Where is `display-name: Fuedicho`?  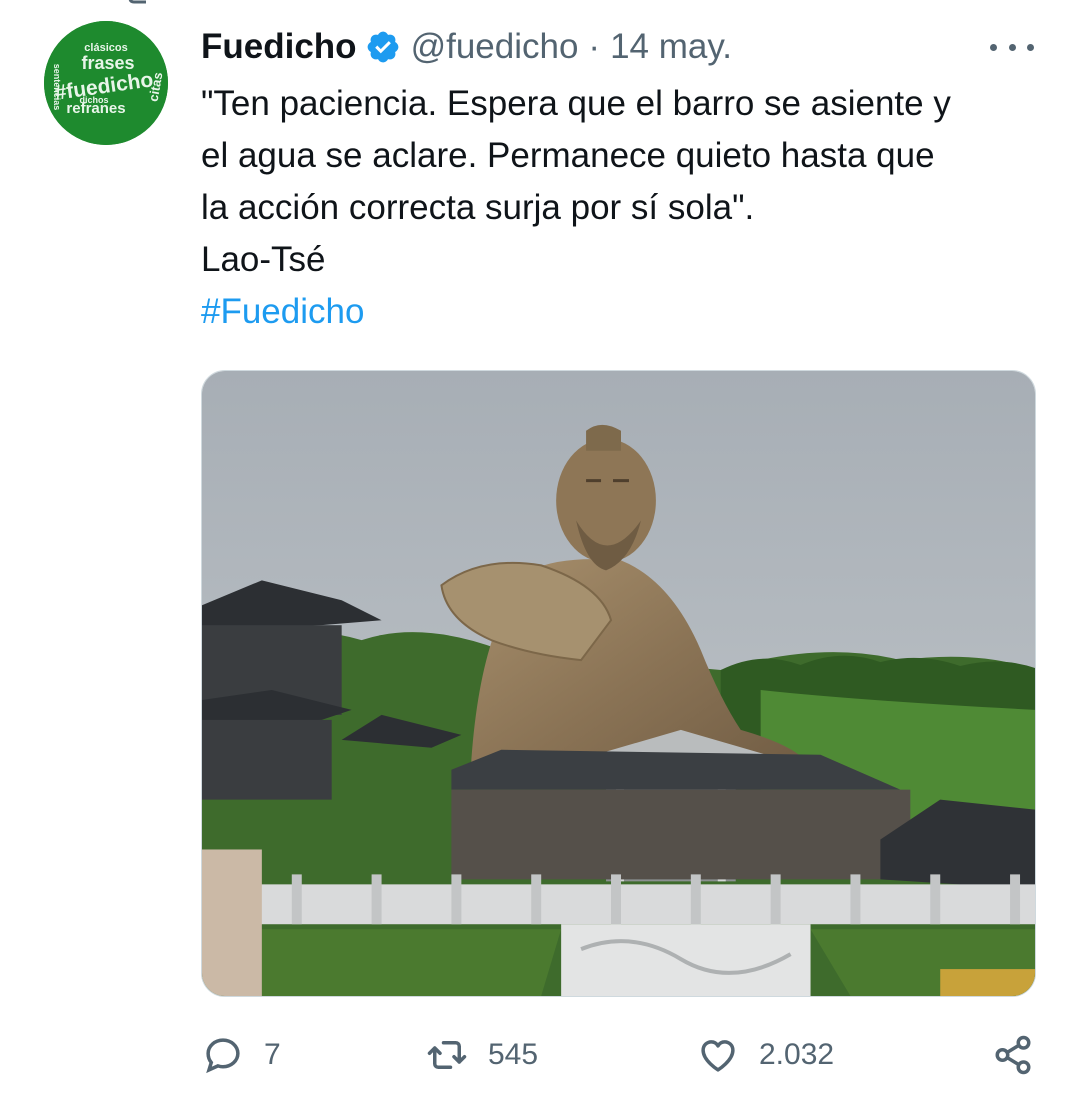
display-name: Fuedicho is located at coordinates (279, 47).